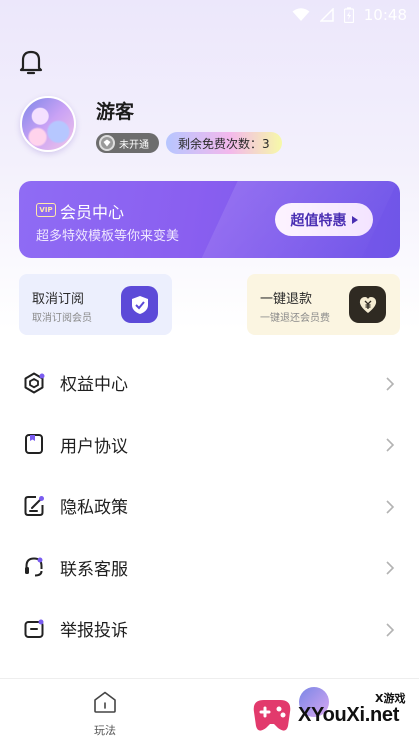  I want to click on menu-item-user-agreement: 用户协议, so click(209, 445).